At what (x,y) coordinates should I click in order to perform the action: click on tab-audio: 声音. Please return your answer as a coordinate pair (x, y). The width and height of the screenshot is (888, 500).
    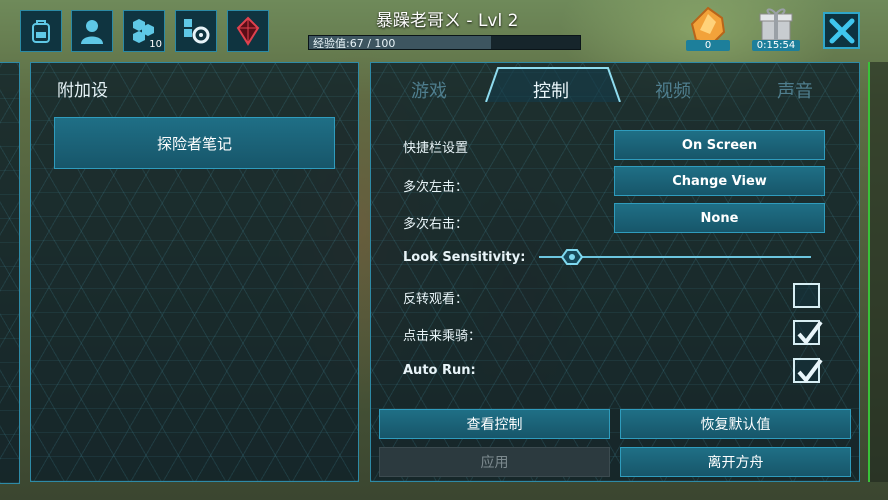
    Looking at the image, I should click on (795, 90).